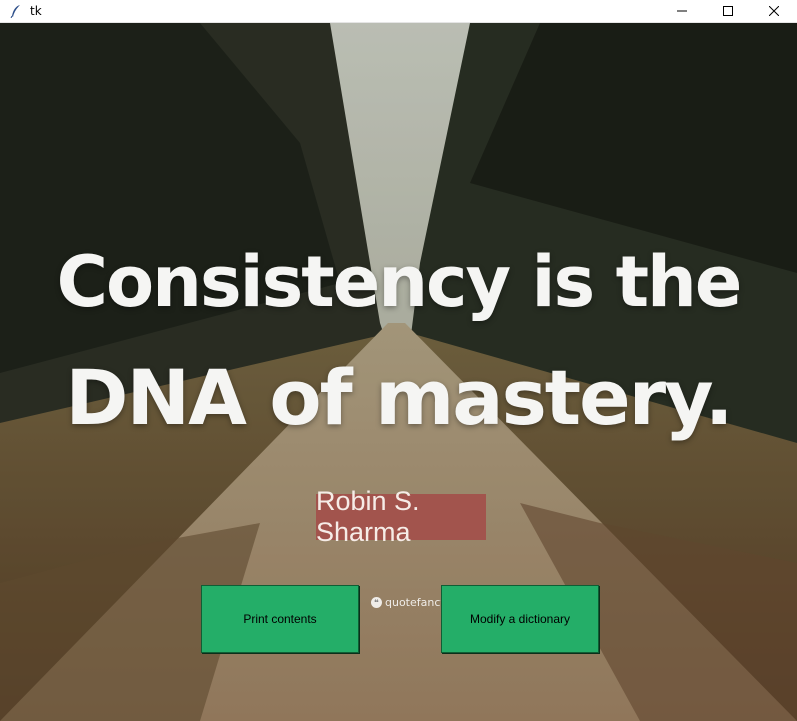  Describe the element at coordinates (520, 619) in the screenshot. I see `modify-dictionary-button: Modify a dictionary` at that location.